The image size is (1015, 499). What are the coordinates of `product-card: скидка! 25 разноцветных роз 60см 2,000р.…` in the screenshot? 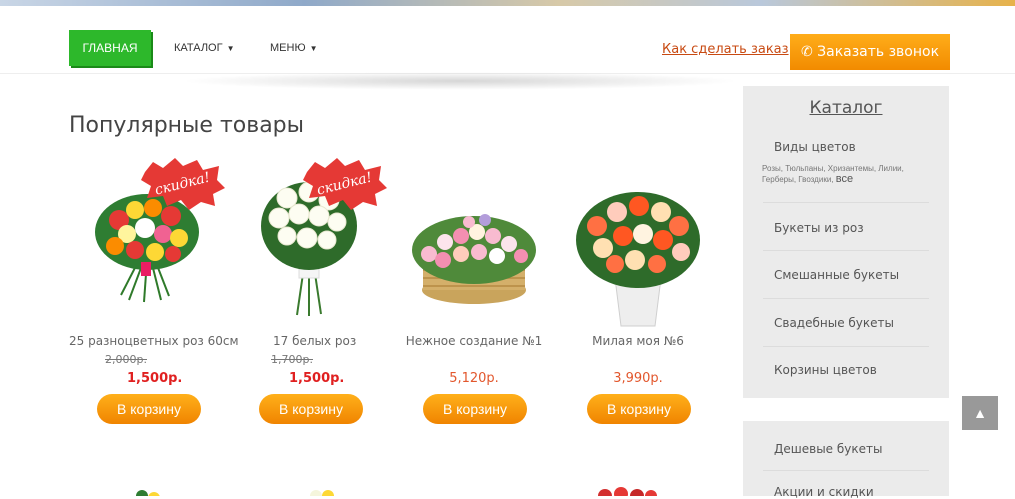 It's located at (154, 287).